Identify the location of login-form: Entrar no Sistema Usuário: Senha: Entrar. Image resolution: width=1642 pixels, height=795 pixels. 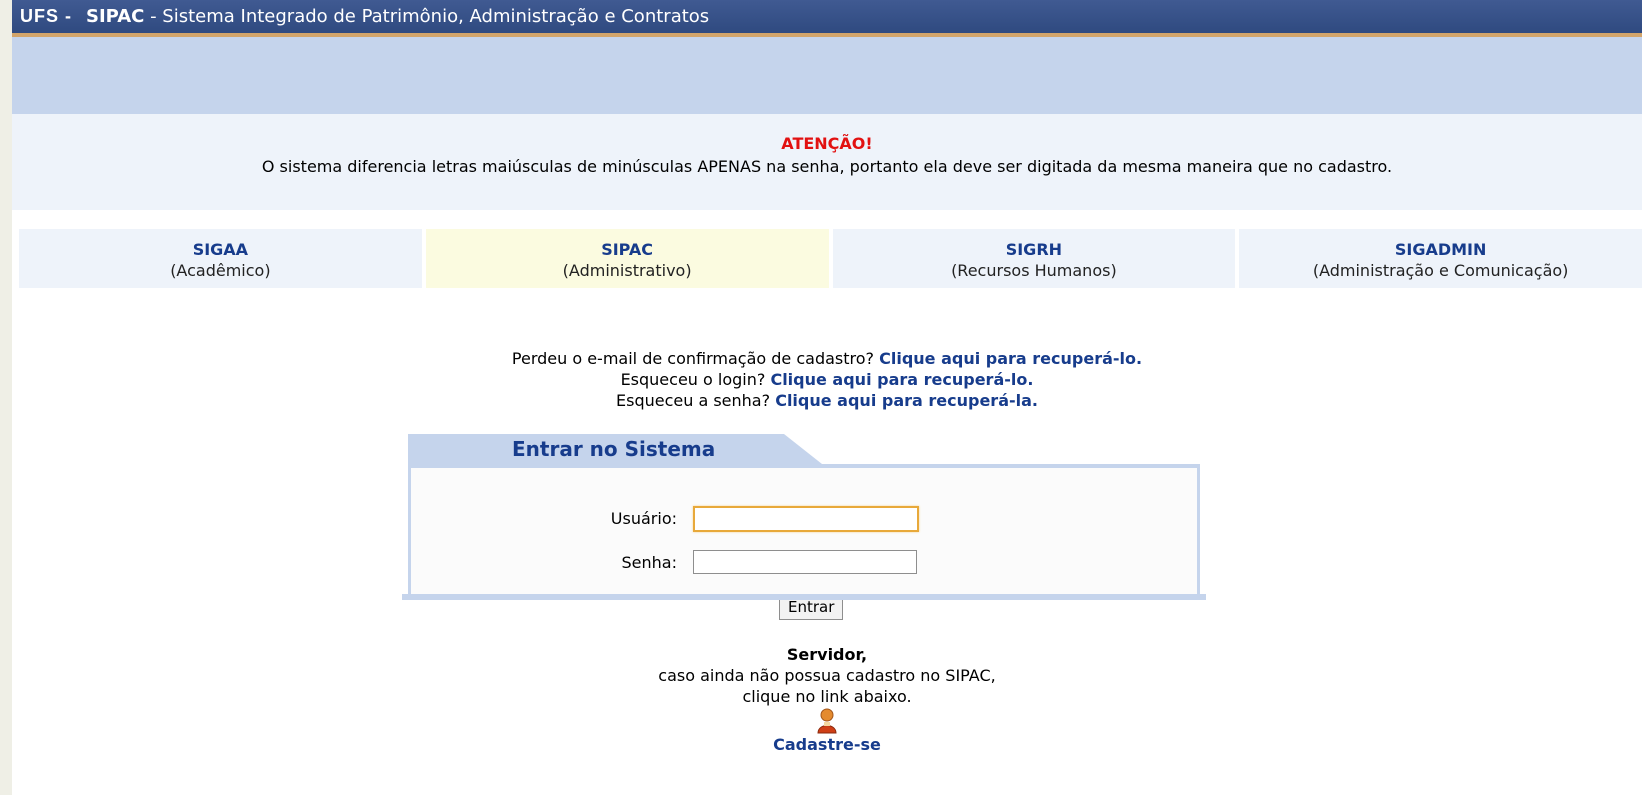
(806, 527).